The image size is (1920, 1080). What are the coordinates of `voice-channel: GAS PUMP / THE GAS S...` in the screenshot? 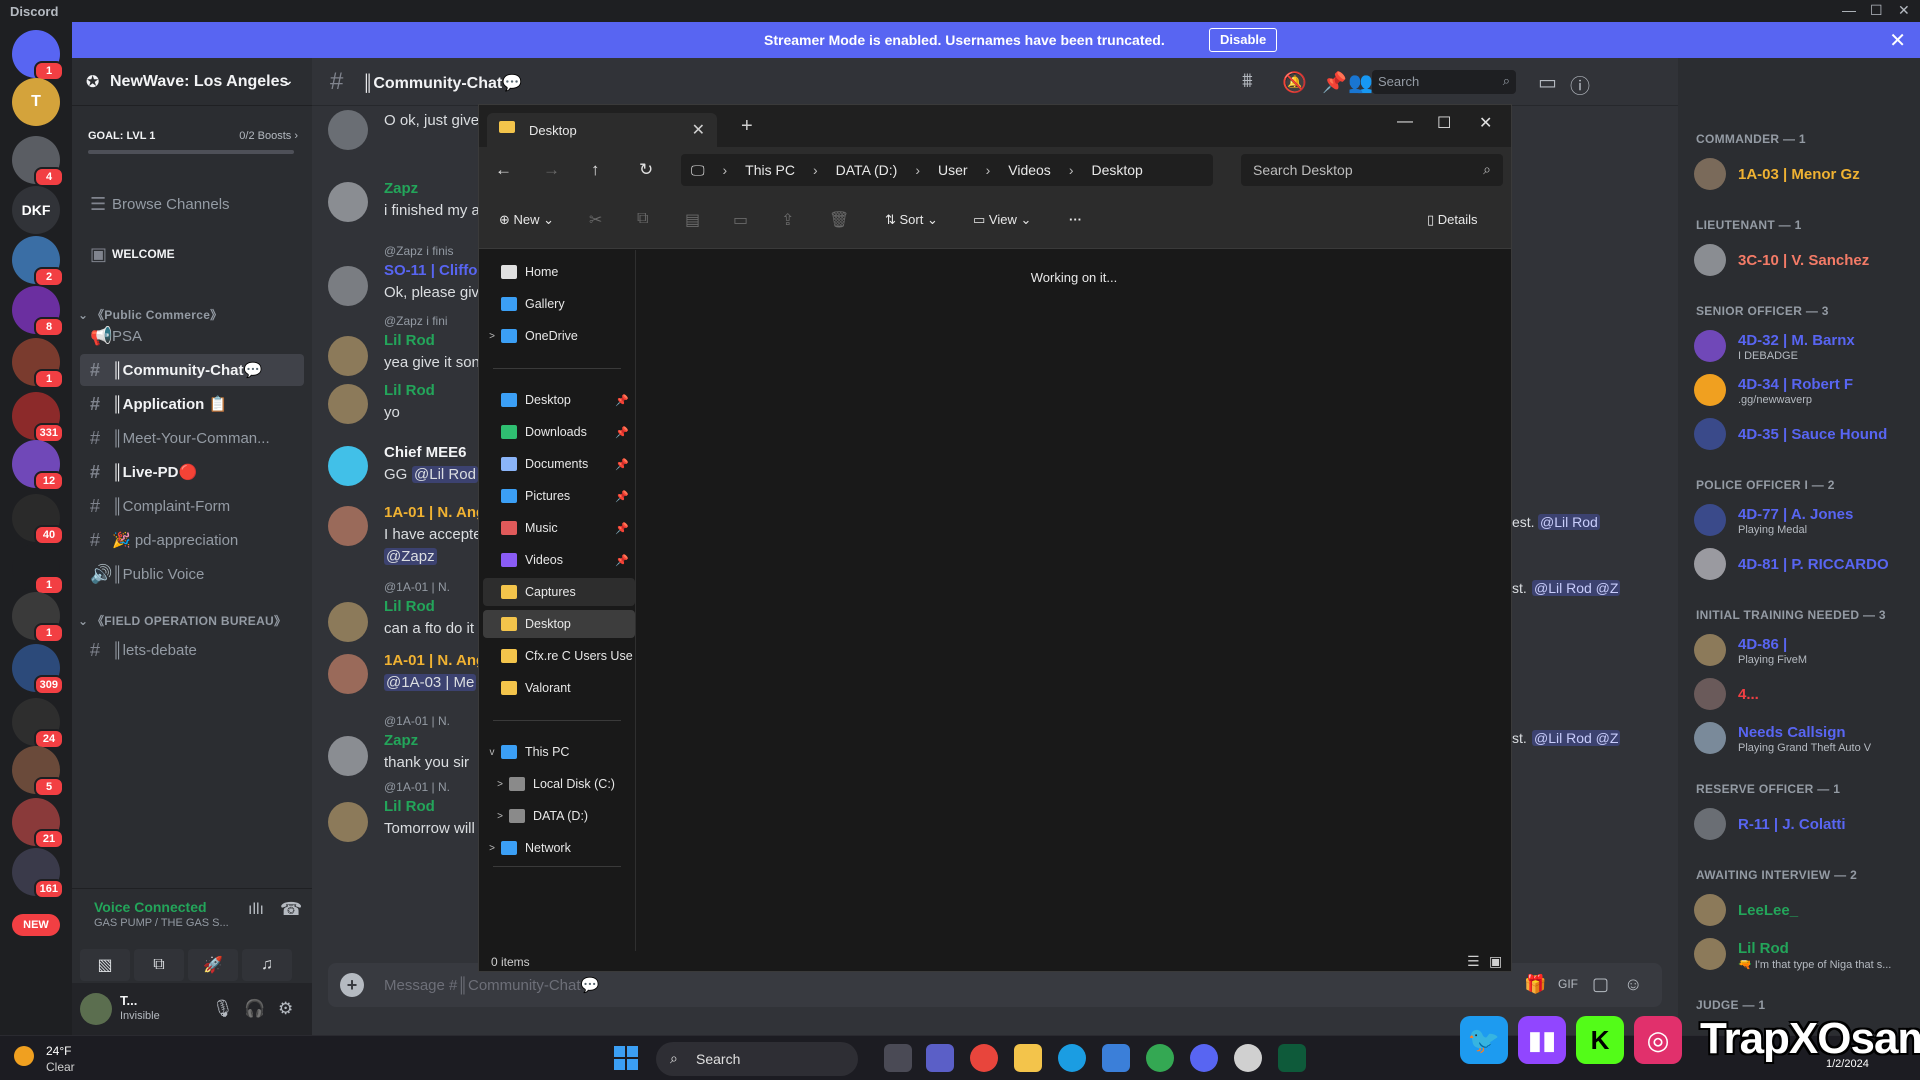 It's located at (161, 923).